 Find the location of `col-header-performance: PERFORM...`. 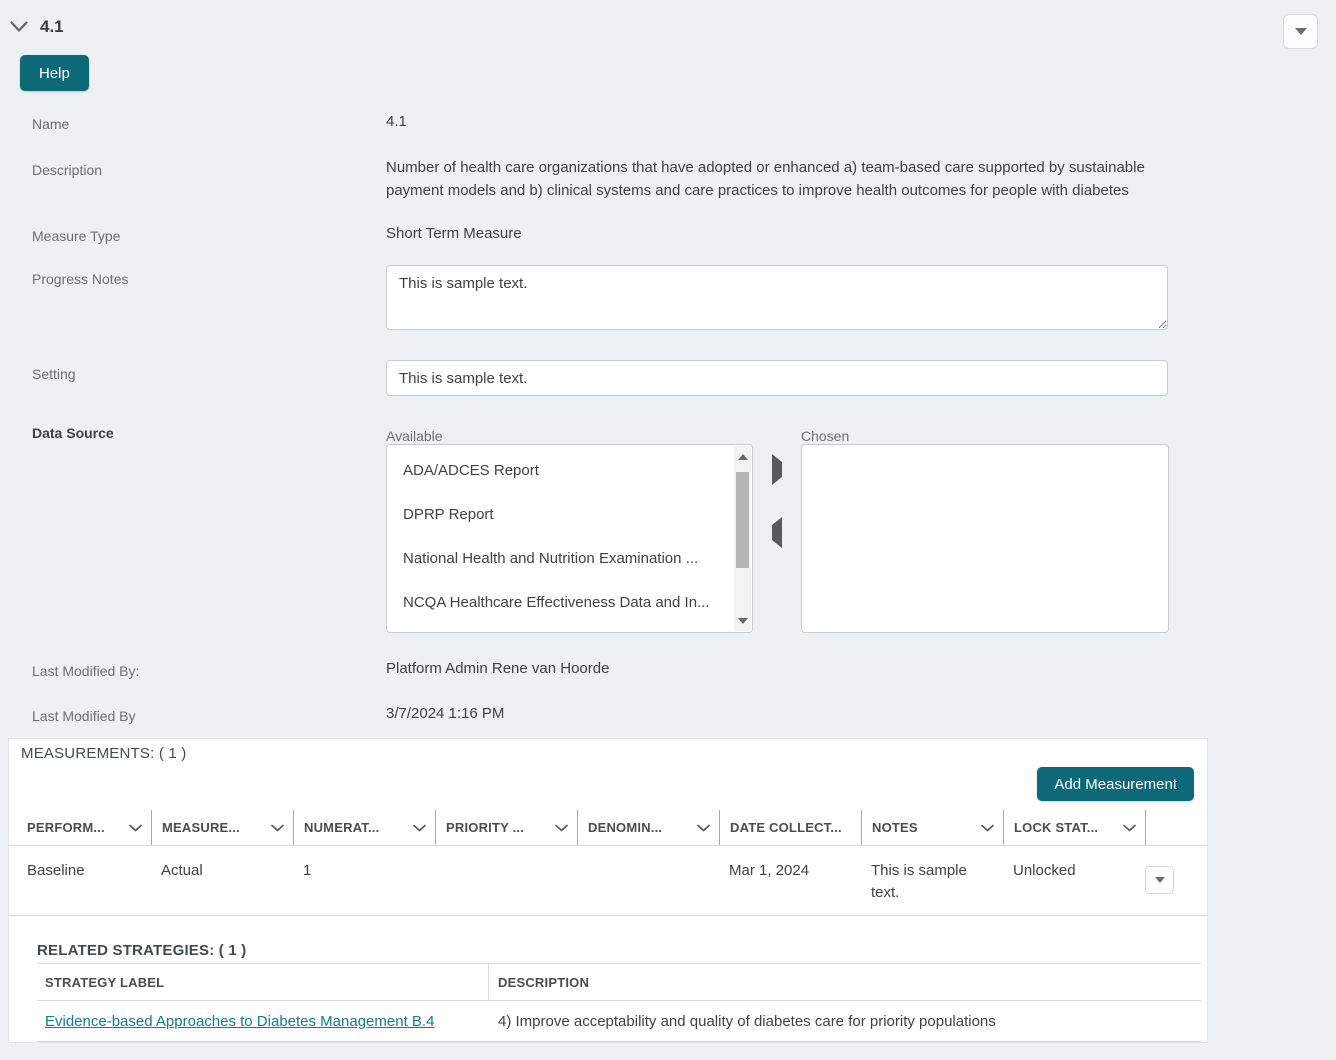

col-header-performance: PERFORM... is located at coordinates (80, 827).